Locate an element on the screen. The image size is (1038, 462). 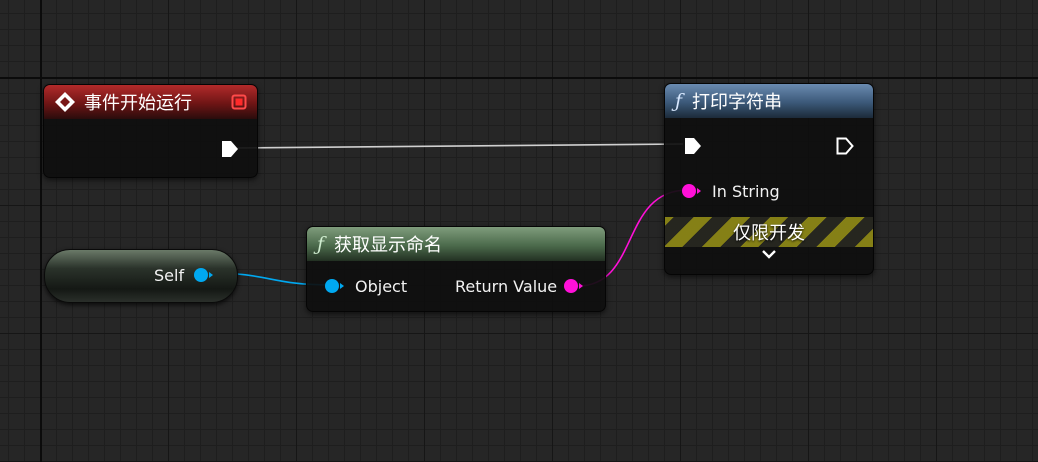
event-node-header: 事件开始运行 is located at coordinates (150, 102).